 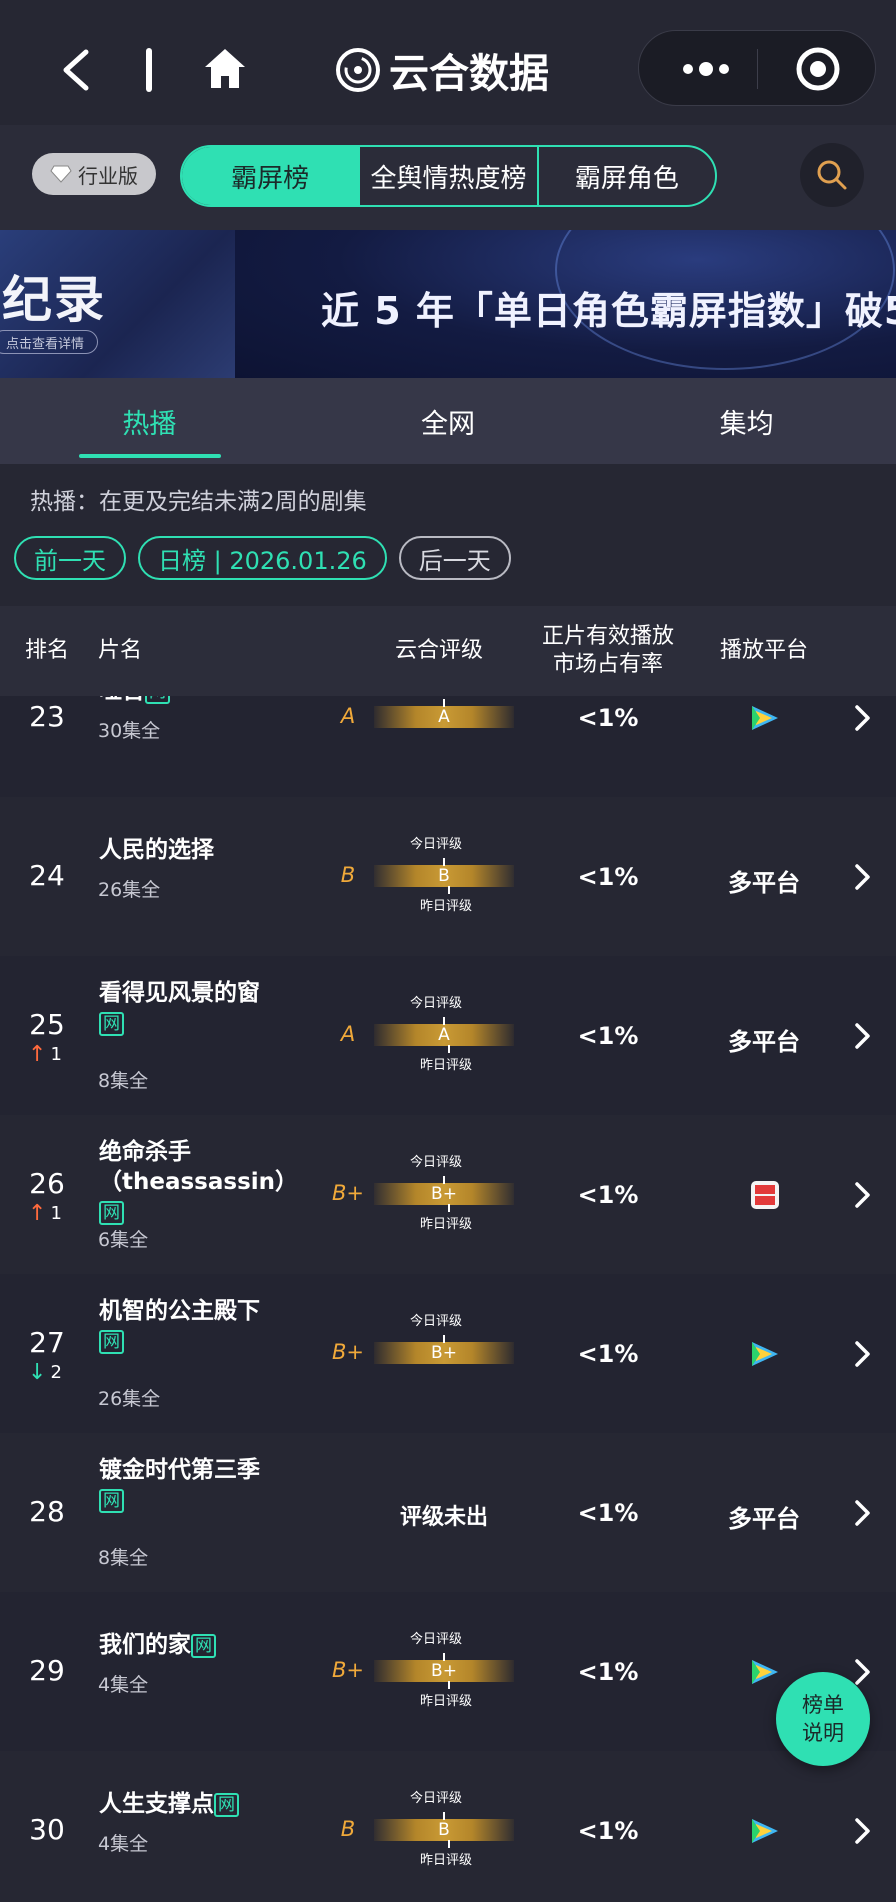 I want to click on diamond-icon, so click(x=61, y=174).